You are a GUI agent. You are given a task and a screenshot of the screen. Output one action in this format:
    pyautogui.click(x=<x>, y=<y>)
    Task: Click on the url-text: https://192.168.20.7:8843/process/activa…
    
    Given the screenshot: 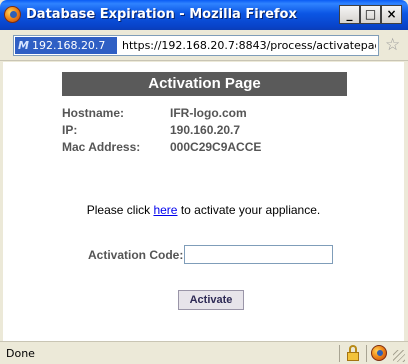 What is the action you would take?
    pyautogui.click(x=249, y=45)
    